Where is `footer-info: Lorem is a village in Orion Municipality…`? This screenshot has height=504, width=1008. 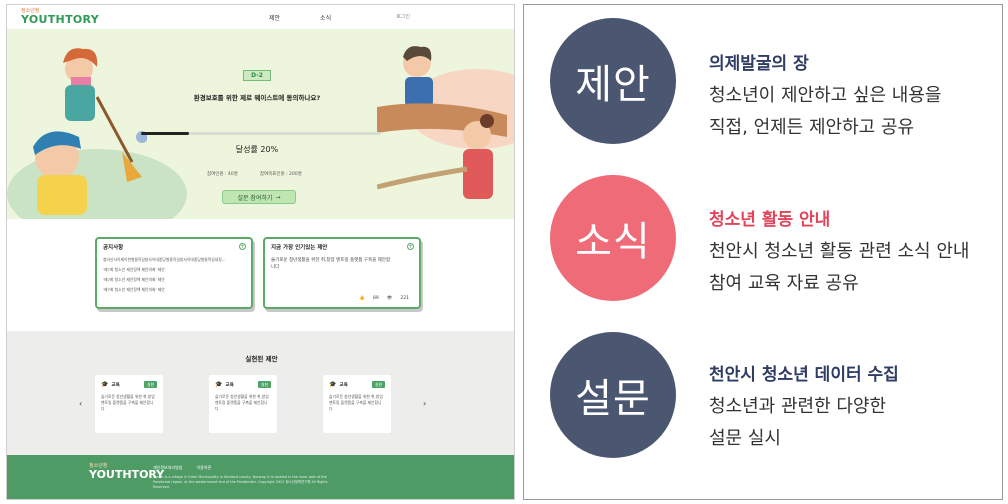
footer-info: Lorem is a village in Orion Municipality… is located at coordinates (240, 482).